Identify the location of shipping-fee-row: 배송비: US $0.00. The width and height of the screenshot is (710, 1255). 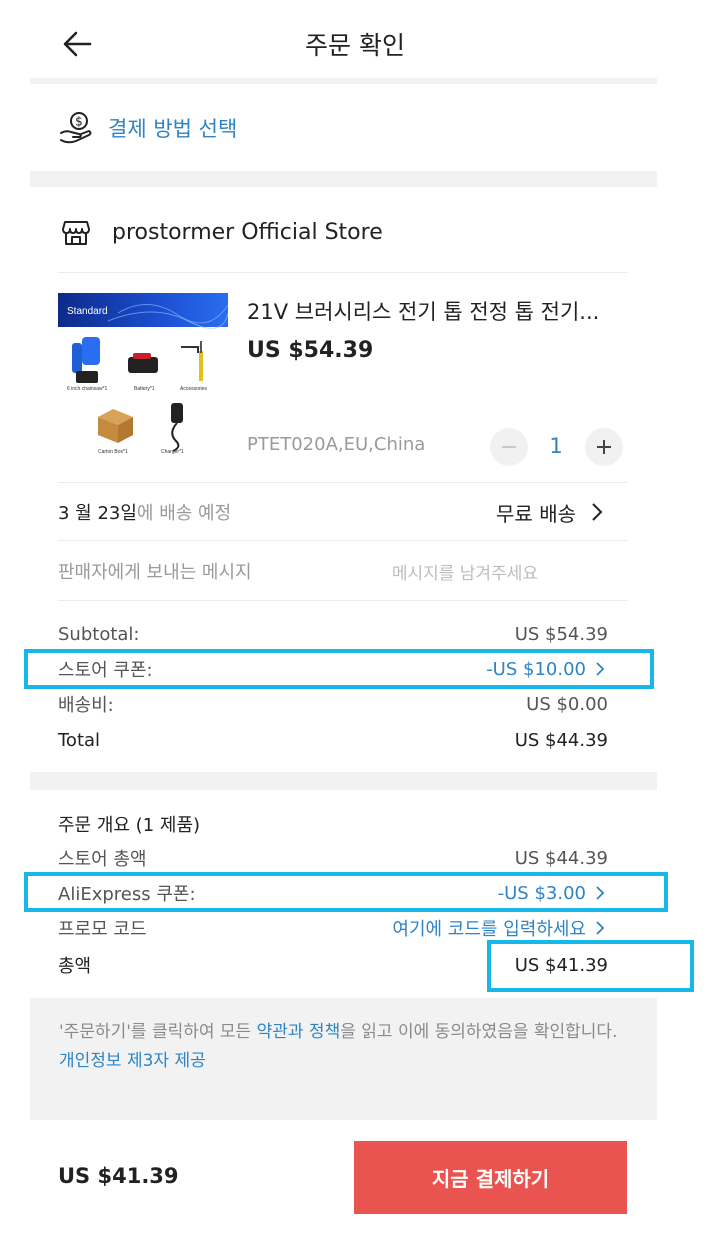
(333, 704).